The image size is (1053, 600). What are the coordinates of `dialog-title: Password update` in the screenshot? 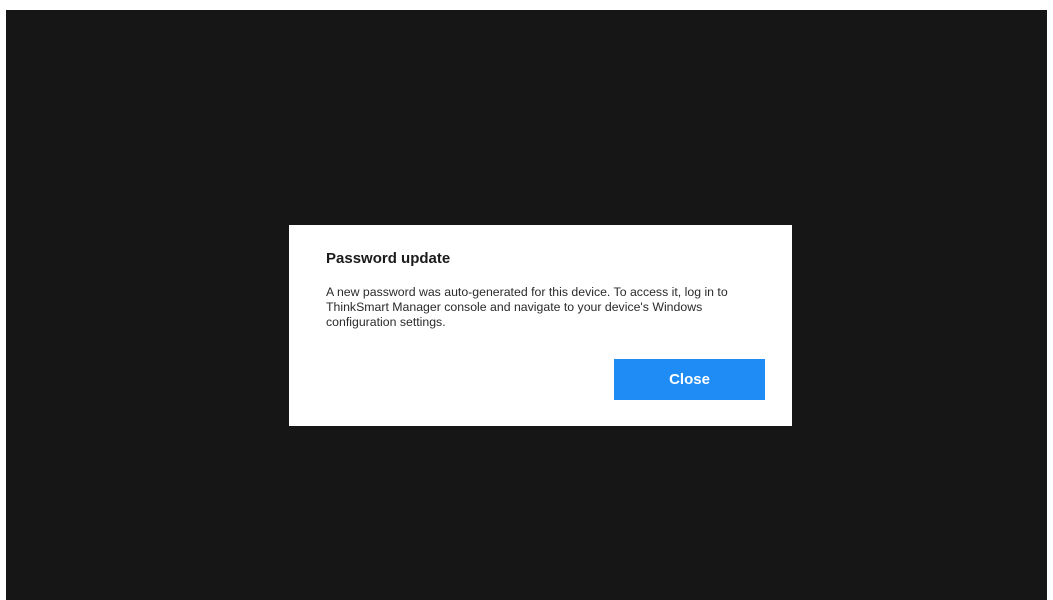 It's located at (388, 258).